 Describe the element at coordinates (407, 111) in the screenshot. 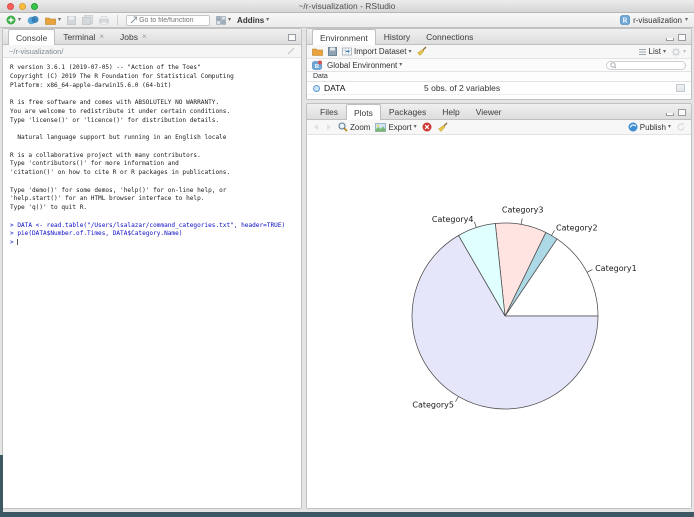

I see `tab-packages: Packages` at that location.